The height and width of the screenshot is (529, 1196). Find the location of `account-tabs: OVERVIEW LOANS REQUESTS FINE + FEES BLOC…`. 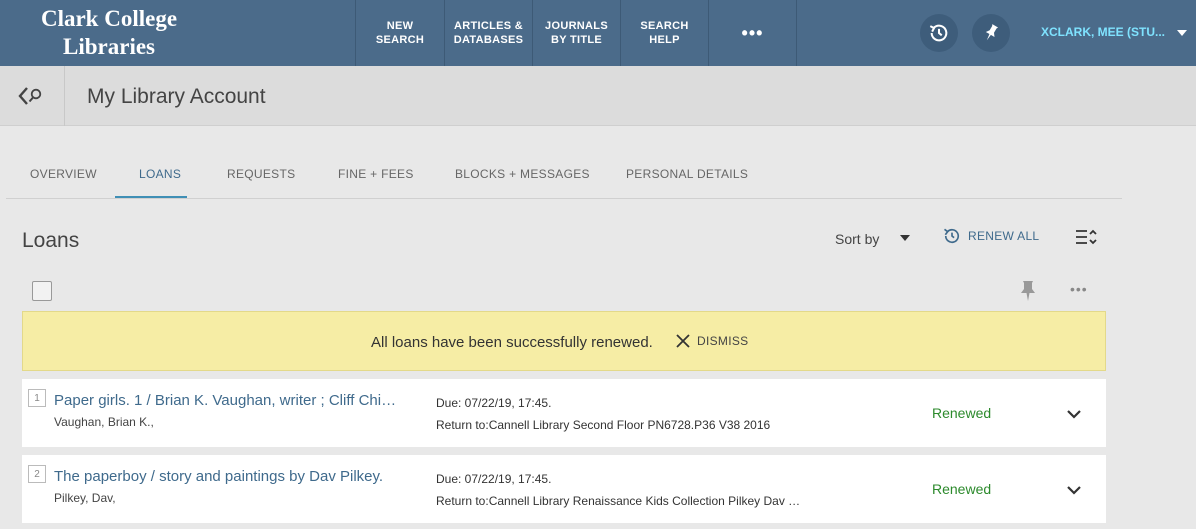

account-tabs: OVERVIEW LOANS REQUESTS FINE + FEES BLOC… is located at coordinates (564, 175).